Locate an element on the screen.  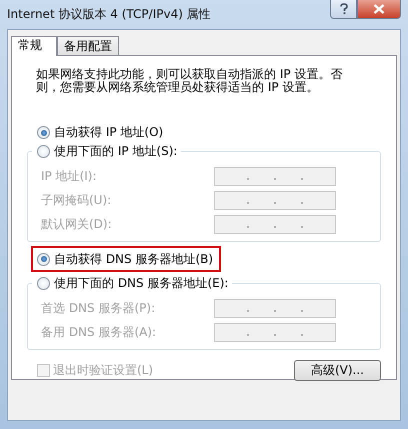
close-button is located at coordinates (379, 9).